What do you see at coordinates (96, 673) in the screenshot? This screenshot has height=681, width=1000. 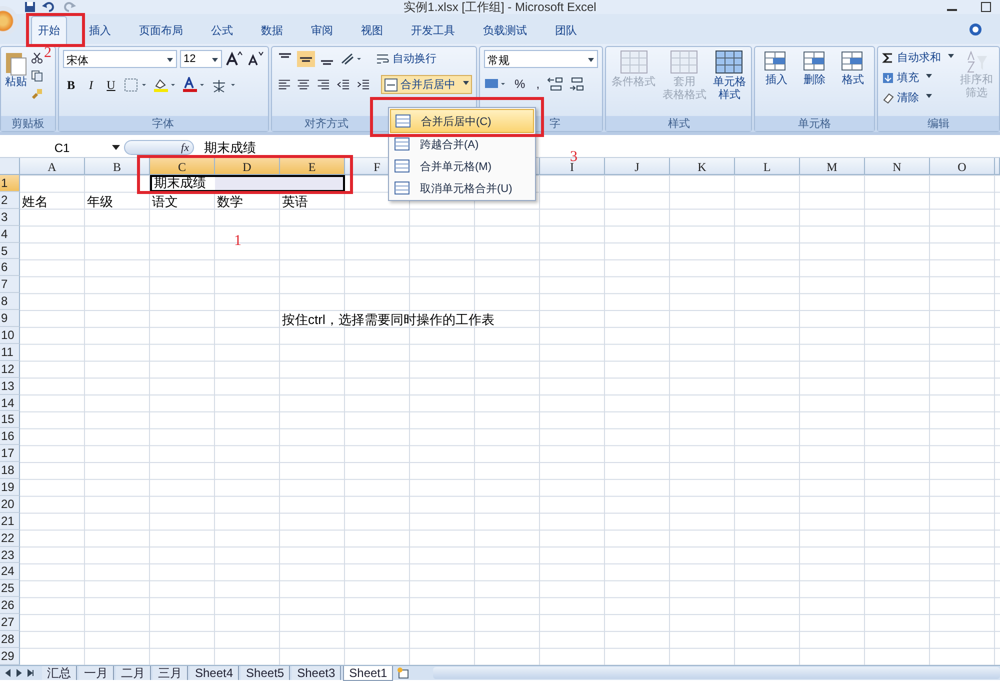 I see `sheet-tab: 一月` at bounding box center [96, 673].